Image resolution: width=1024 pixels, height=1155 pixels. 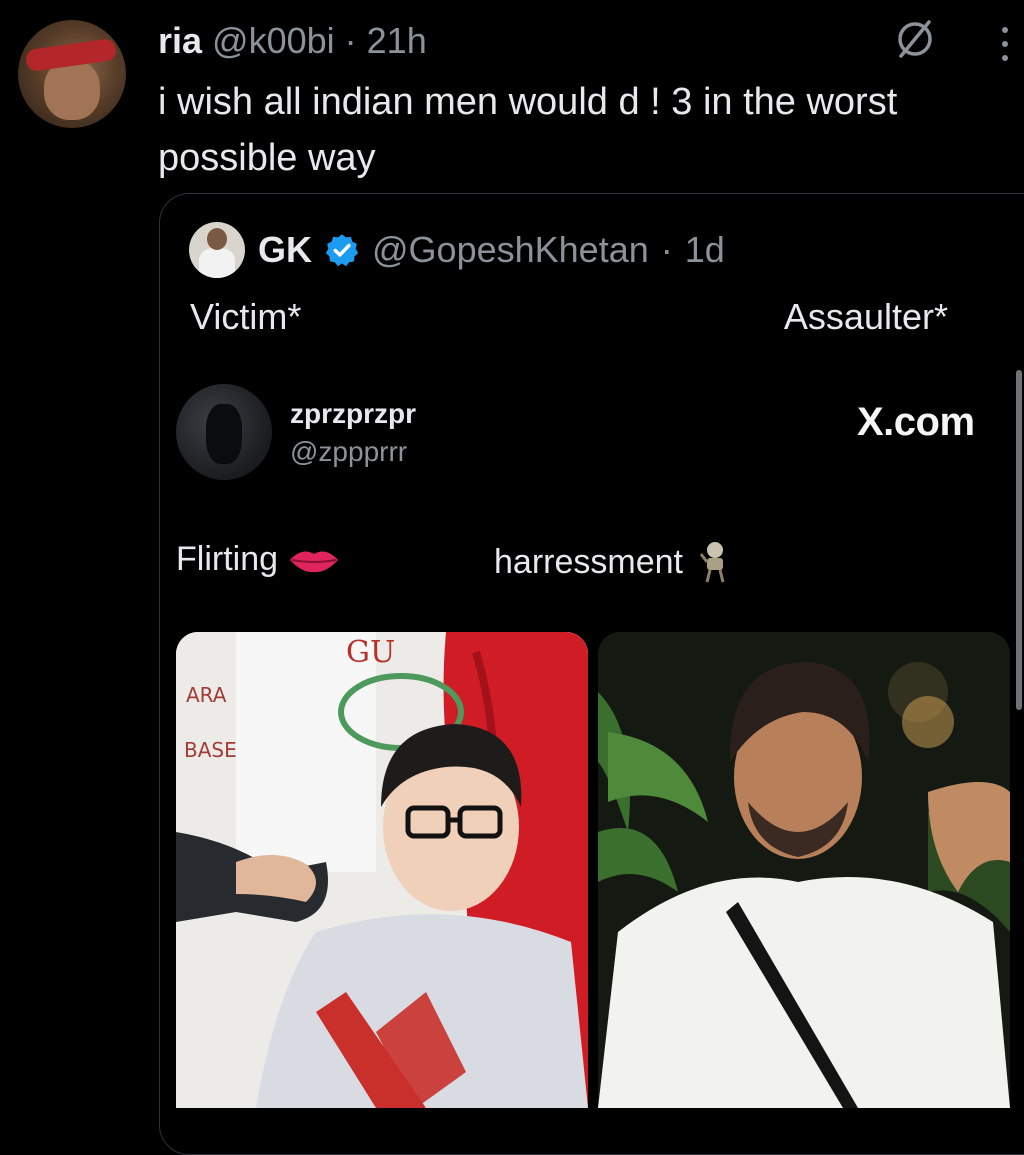 What do you see at coordinates (349, 451) in the screenshot?
I see `embedded-handle: @zppprrr` at bounding box center [349, 451].